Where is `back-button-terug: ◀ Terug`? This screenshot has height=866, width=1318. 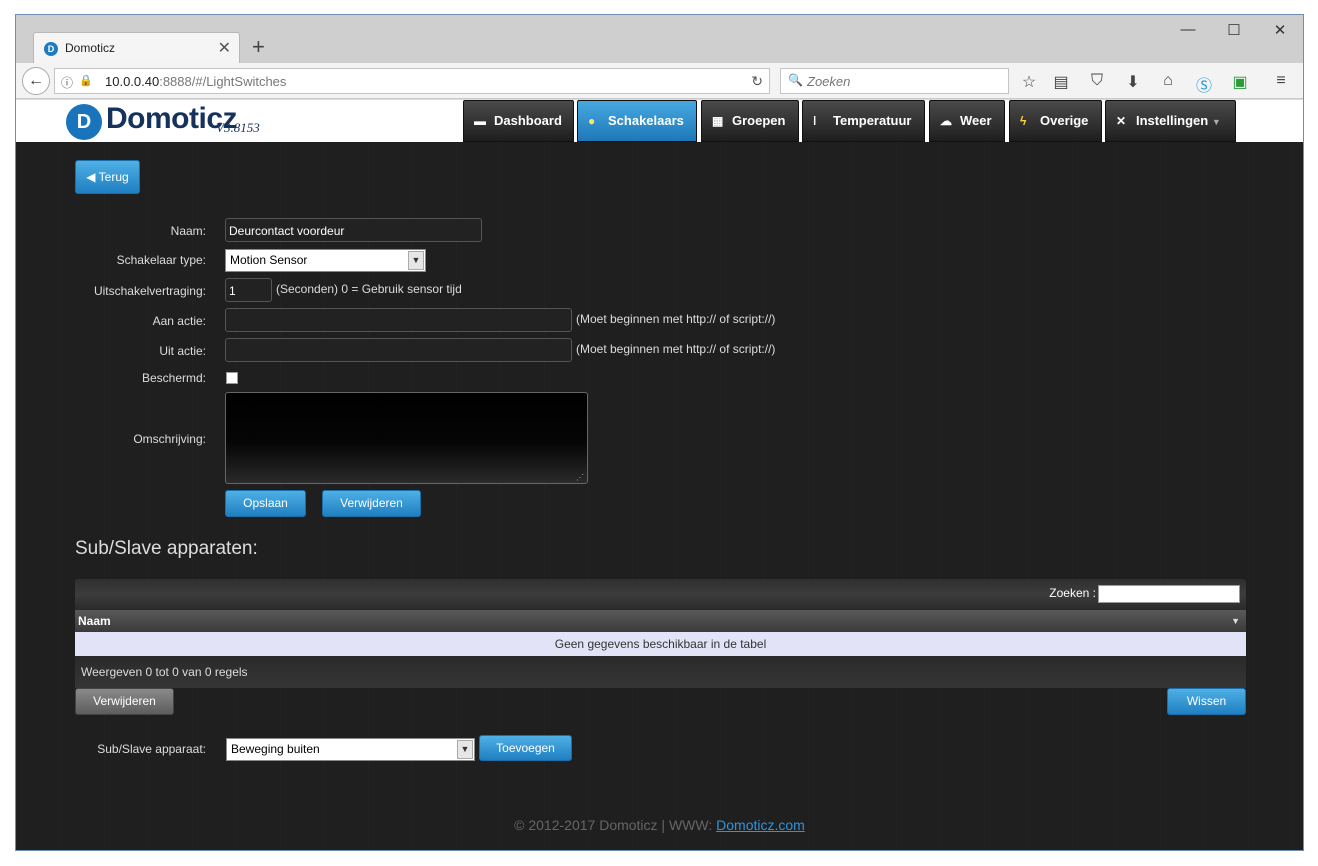
back-button-terug: ◀ Terug is located at coordinates (107, 177).